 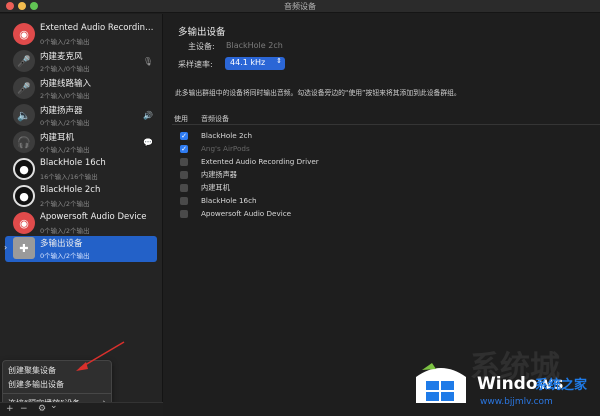 I want to click on device-row-name: 内建耳机, so click(x=215, y=187).